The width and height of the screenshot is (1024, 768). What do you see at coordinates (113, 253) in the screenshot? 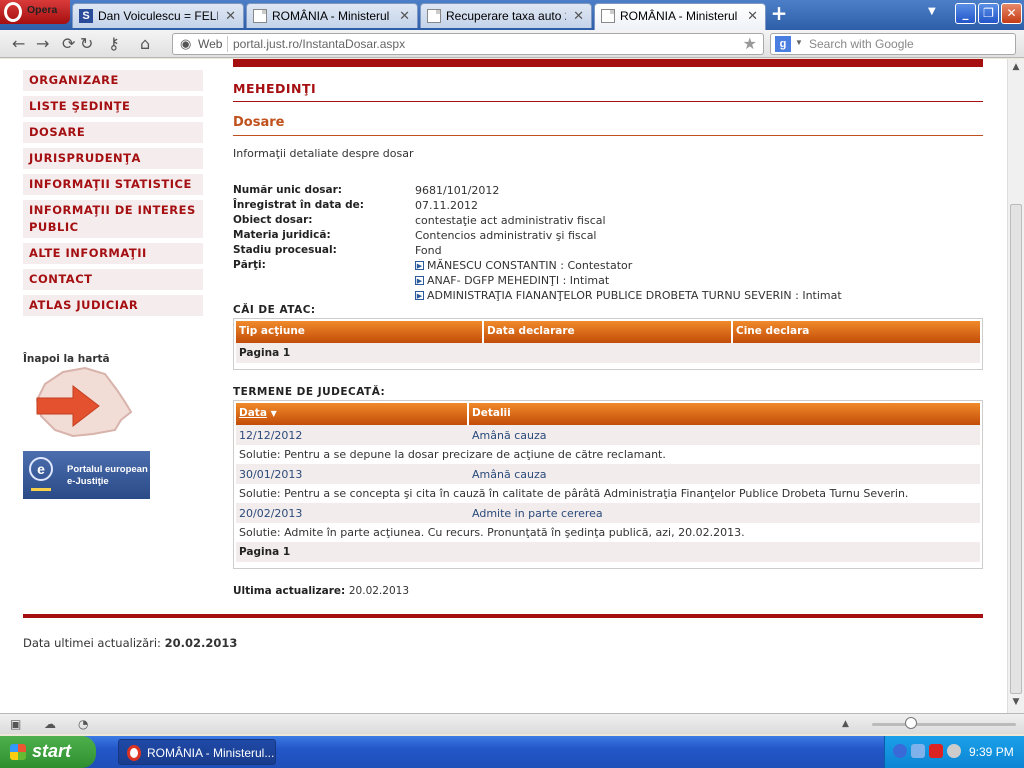
I see `sidebar-item-alte-informatii: ALTE INFORMAŢII` at bounding box center [113, 253].